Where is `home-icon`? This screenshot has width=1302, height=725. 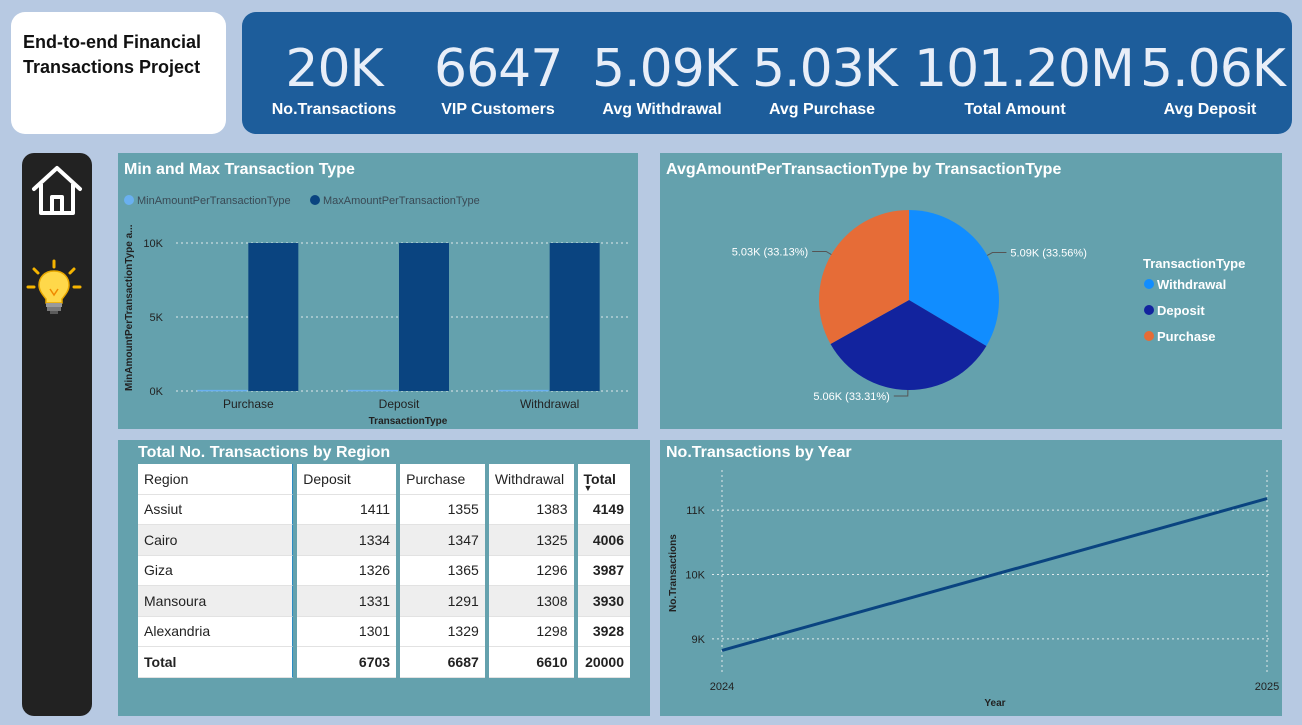
home-icon is located at coordinates (57, 192).